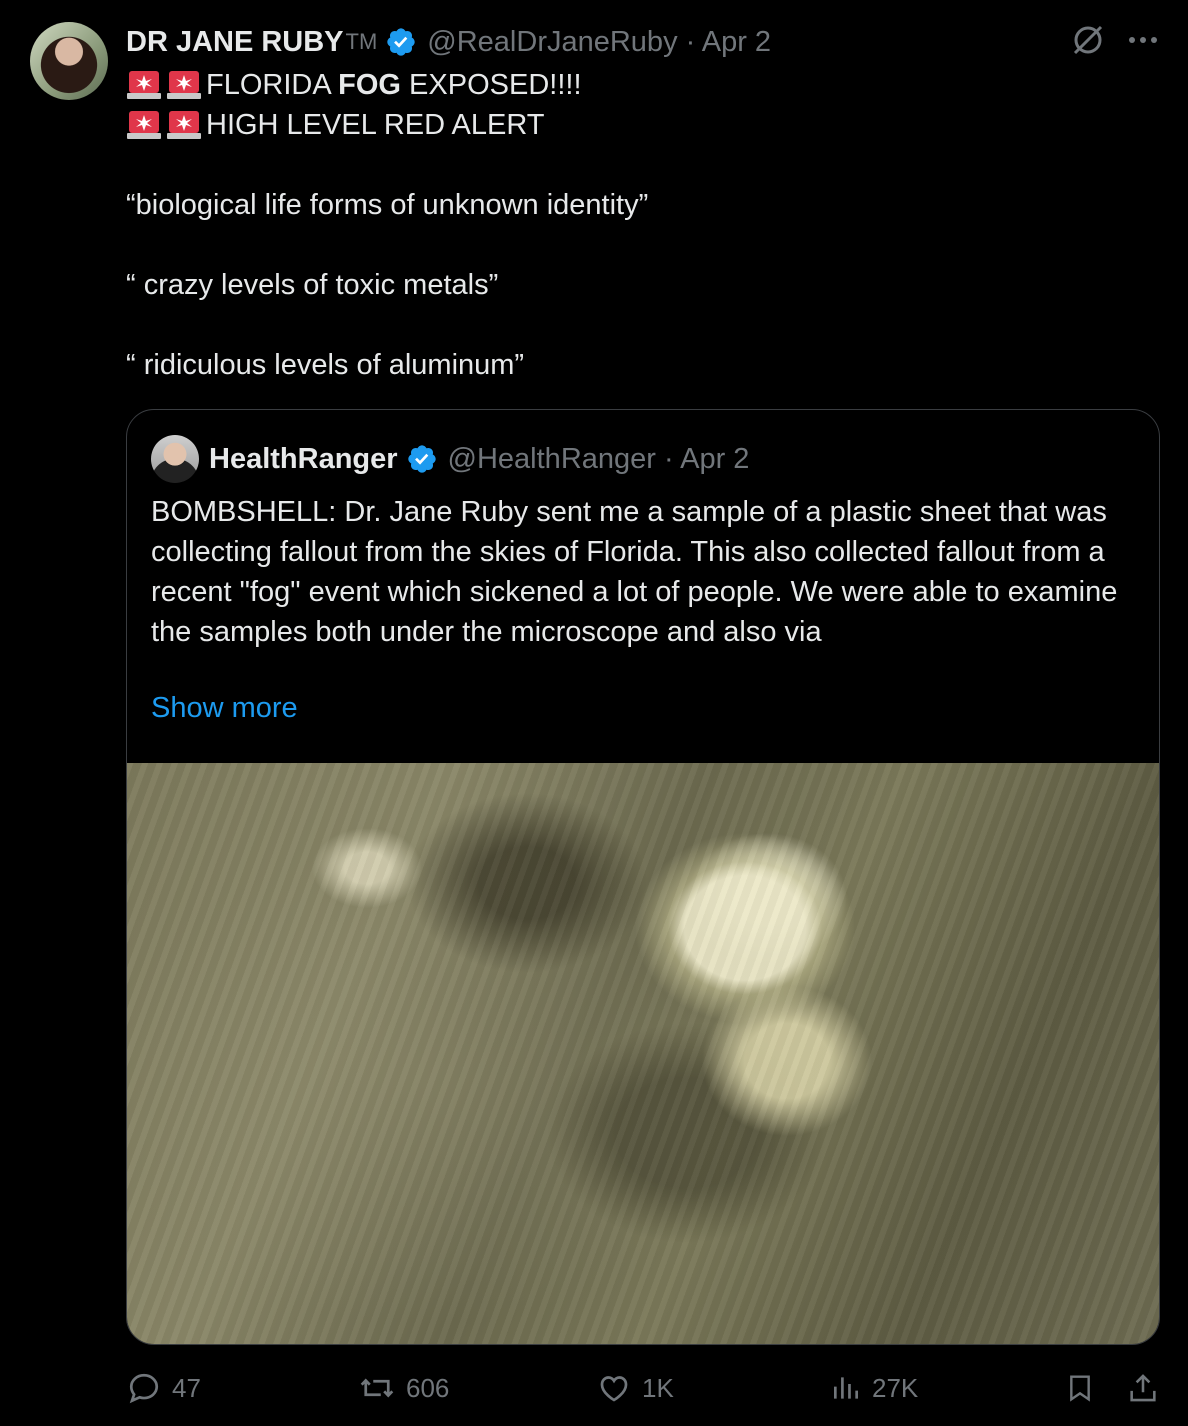 The width and height of the screenshot is (1188, 1426). I want to click on share-button, so click(1143, 1388).